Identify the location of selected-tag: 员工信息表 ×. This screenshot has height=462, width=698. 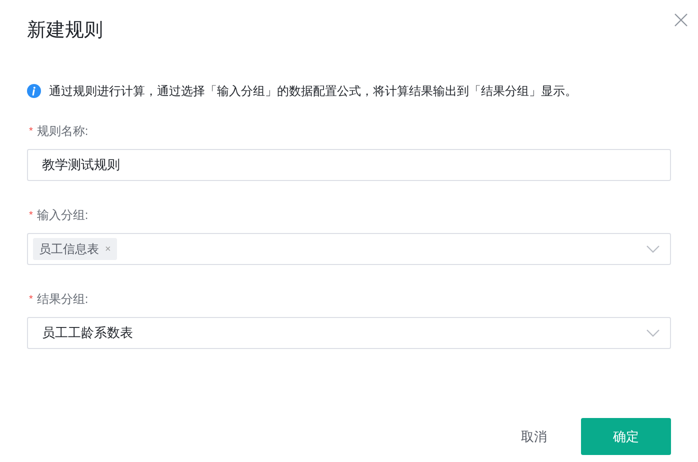
(75, 249).